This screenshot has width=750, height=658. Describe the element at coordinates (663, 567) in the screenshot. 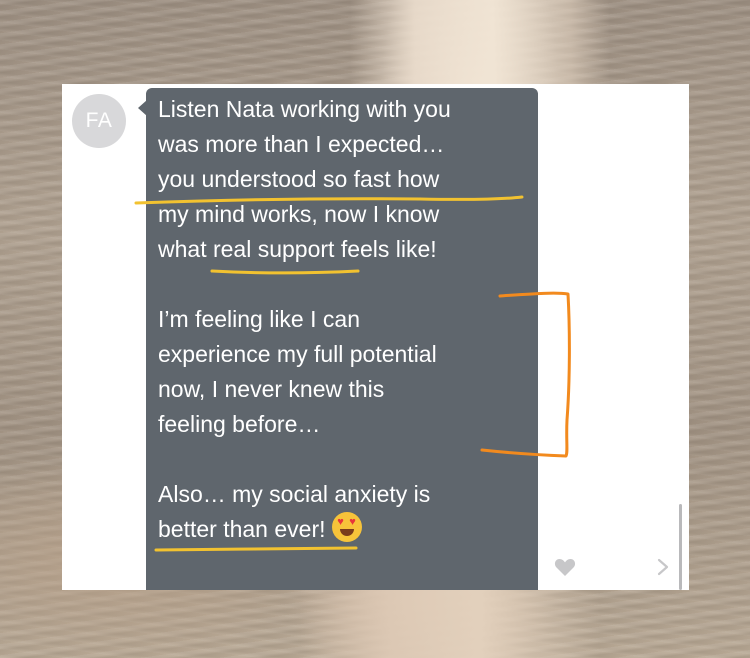

I see `chevron-right-icon` at that location.